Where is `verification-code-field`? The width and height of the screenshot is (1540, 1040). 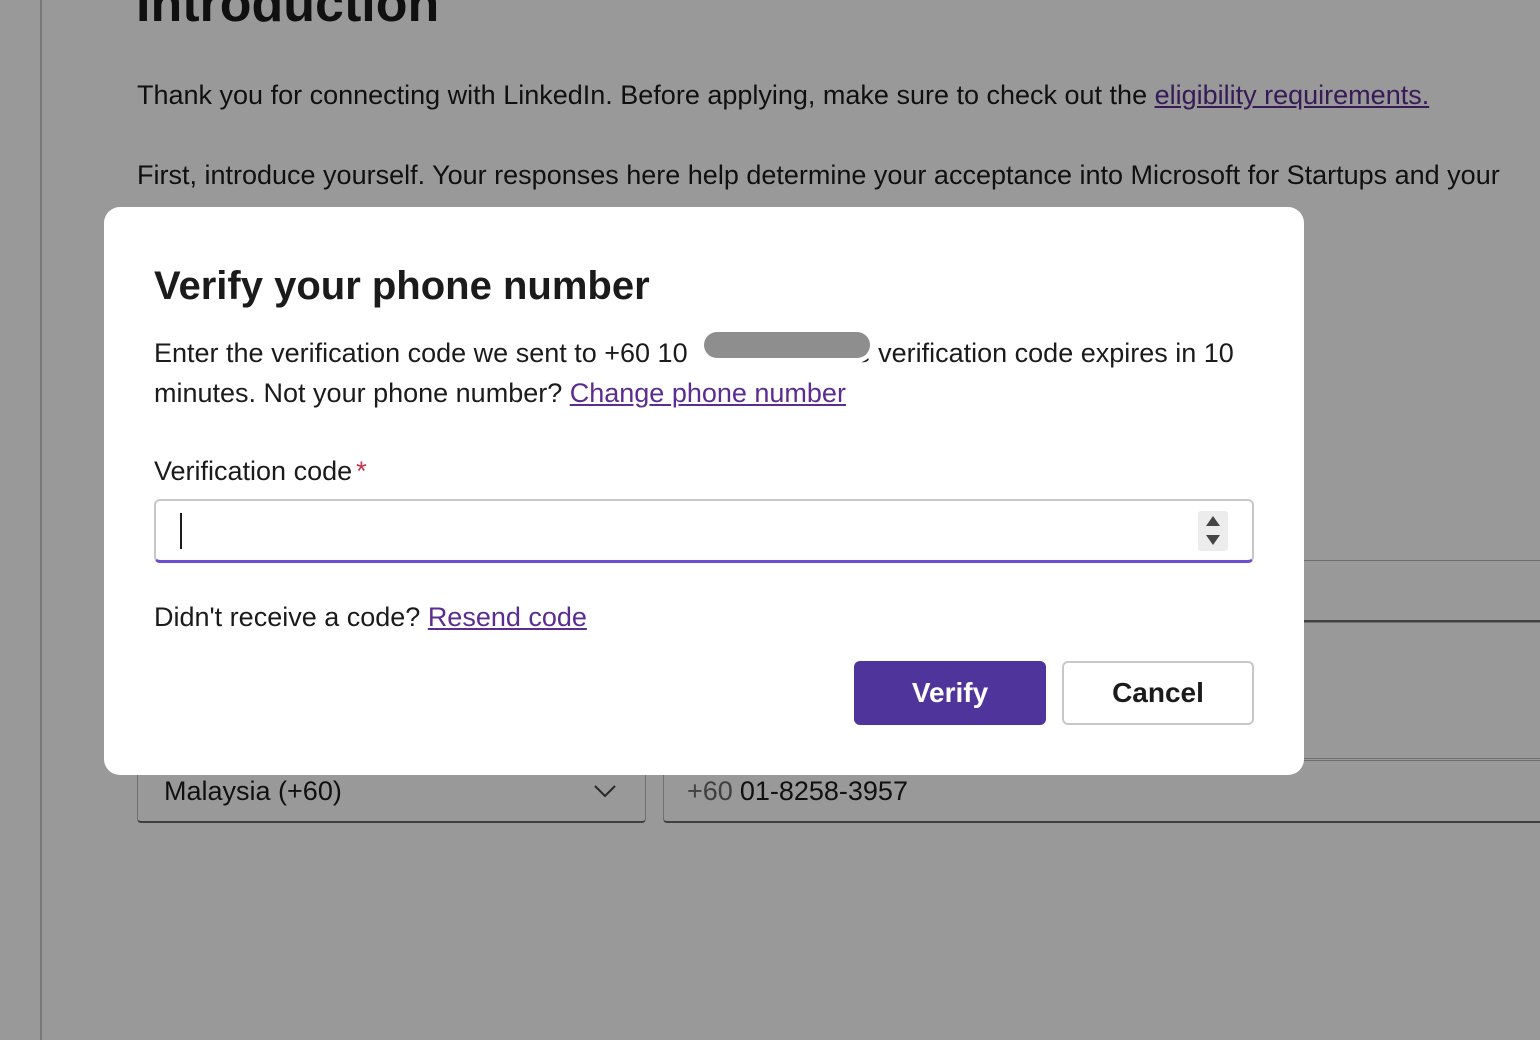 verification-code-field is located at coordinates (704, 531).